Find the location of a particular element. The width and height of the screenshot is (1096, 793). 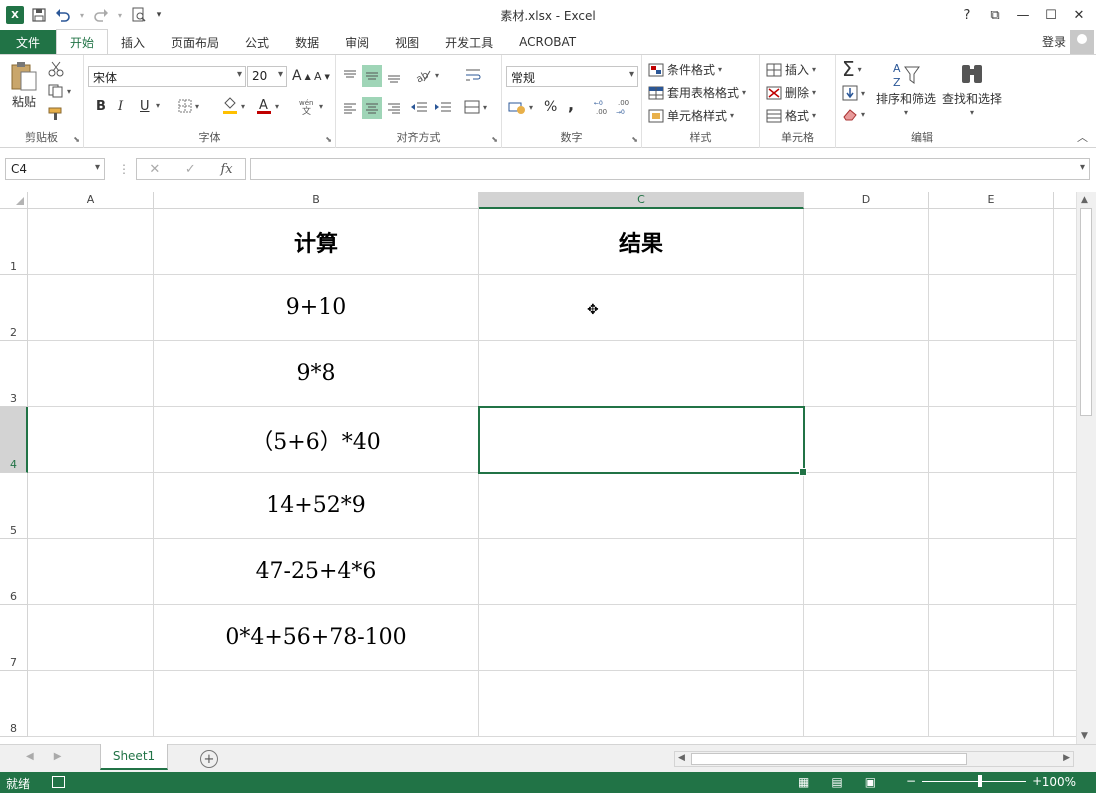

row-header-3: 3 is located at coordinates (14, 374).